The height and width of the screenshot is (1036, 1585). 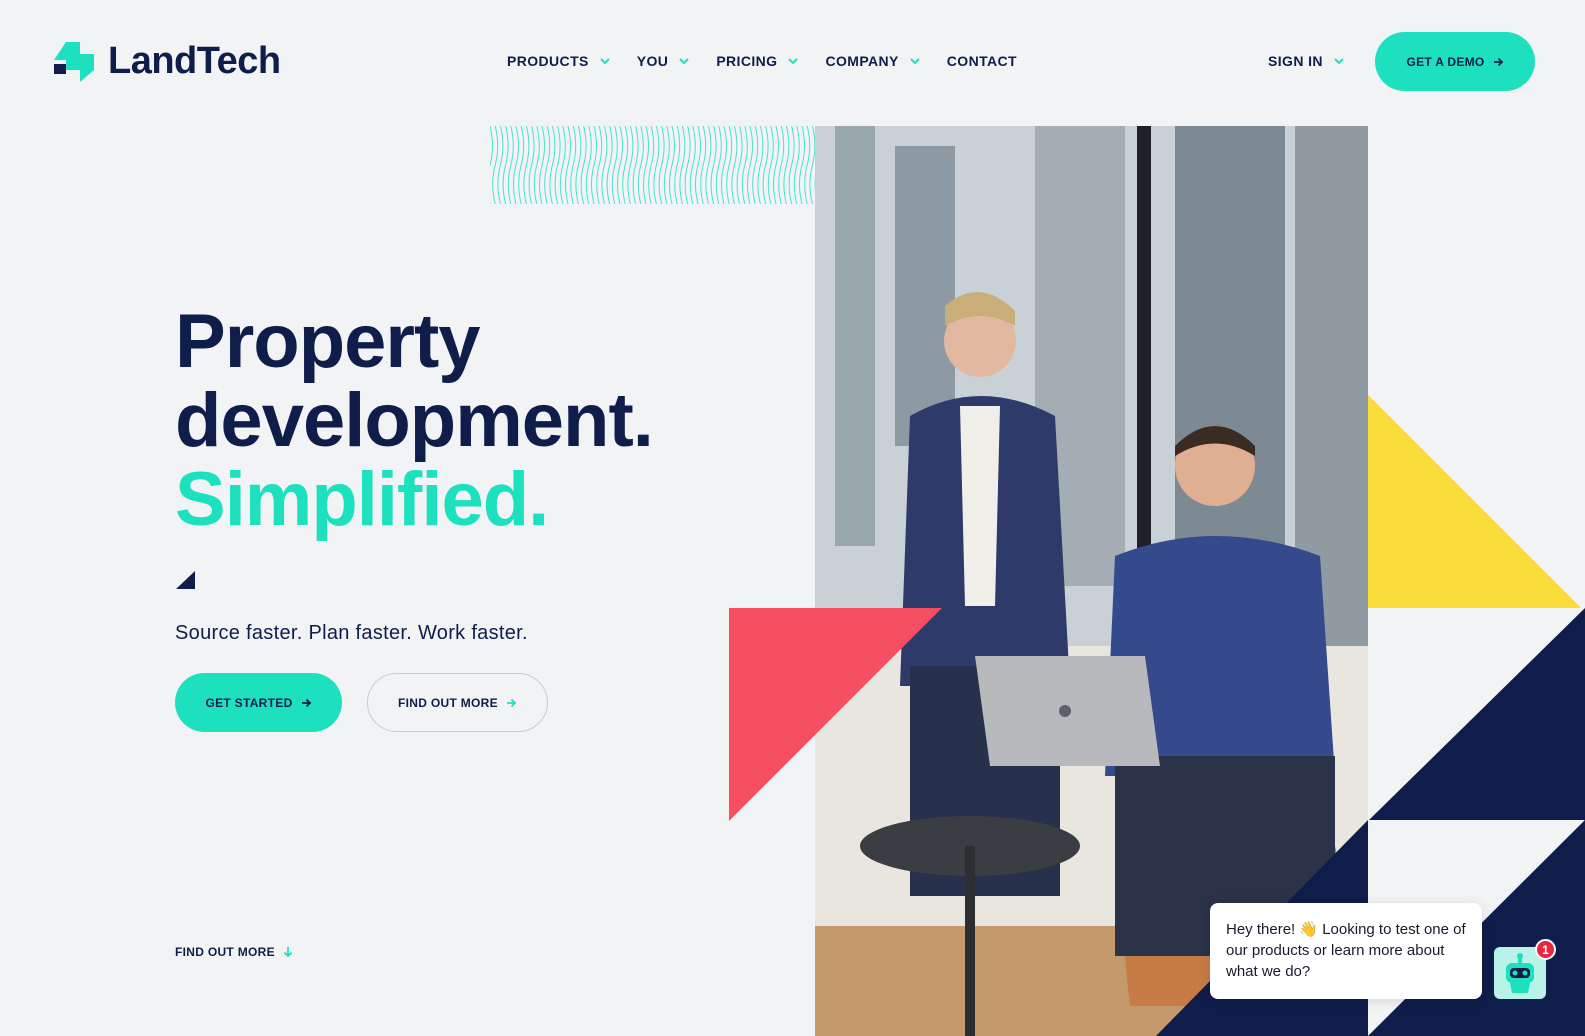 What do you see at coordinates (747, 61) in the screenshot?
I see `nav-label: PRICING` at bounding box center [747, 61].